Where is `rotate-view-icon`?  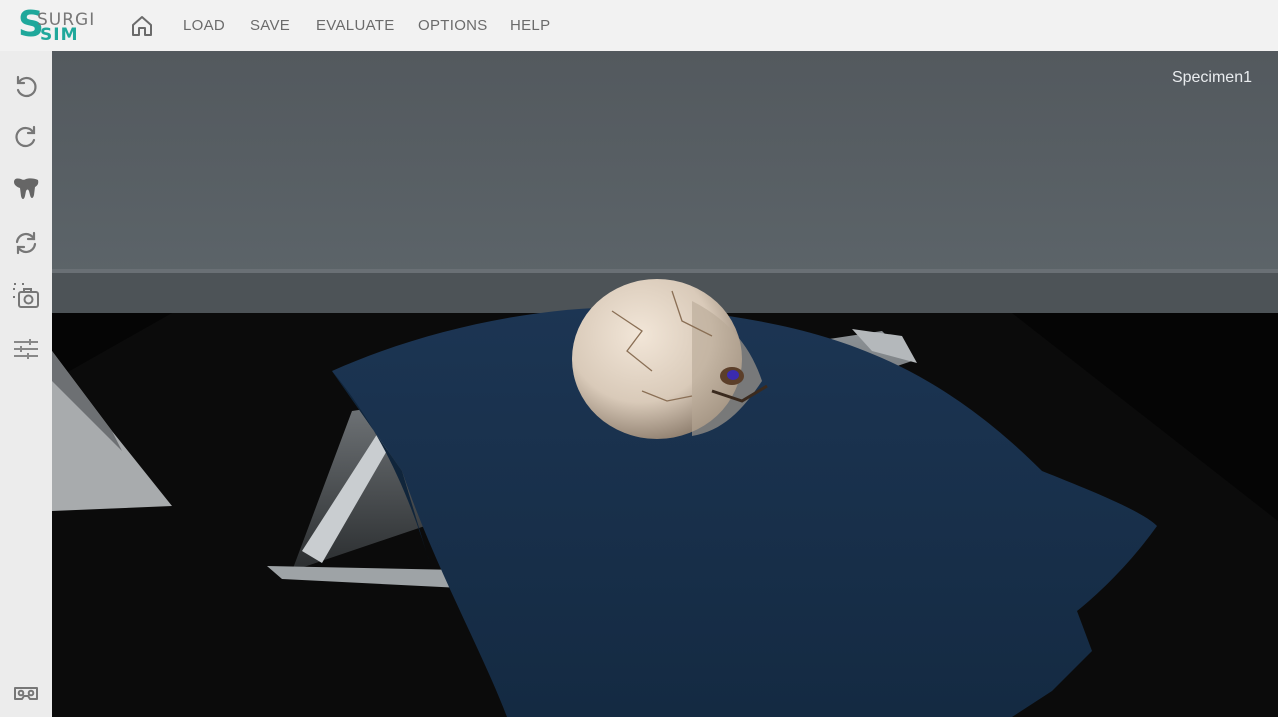 rotate-view-icon is located at coordinates (26, 243).